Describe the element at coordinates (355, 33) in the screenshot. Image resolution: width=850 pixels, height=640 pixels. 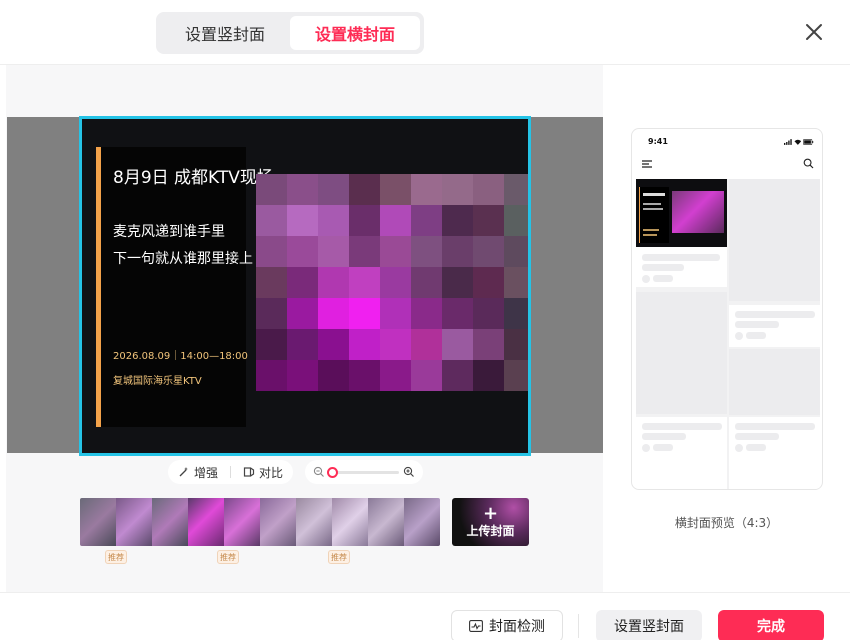
I see `tab-horizontal-cover: 设置横封面` at that location.